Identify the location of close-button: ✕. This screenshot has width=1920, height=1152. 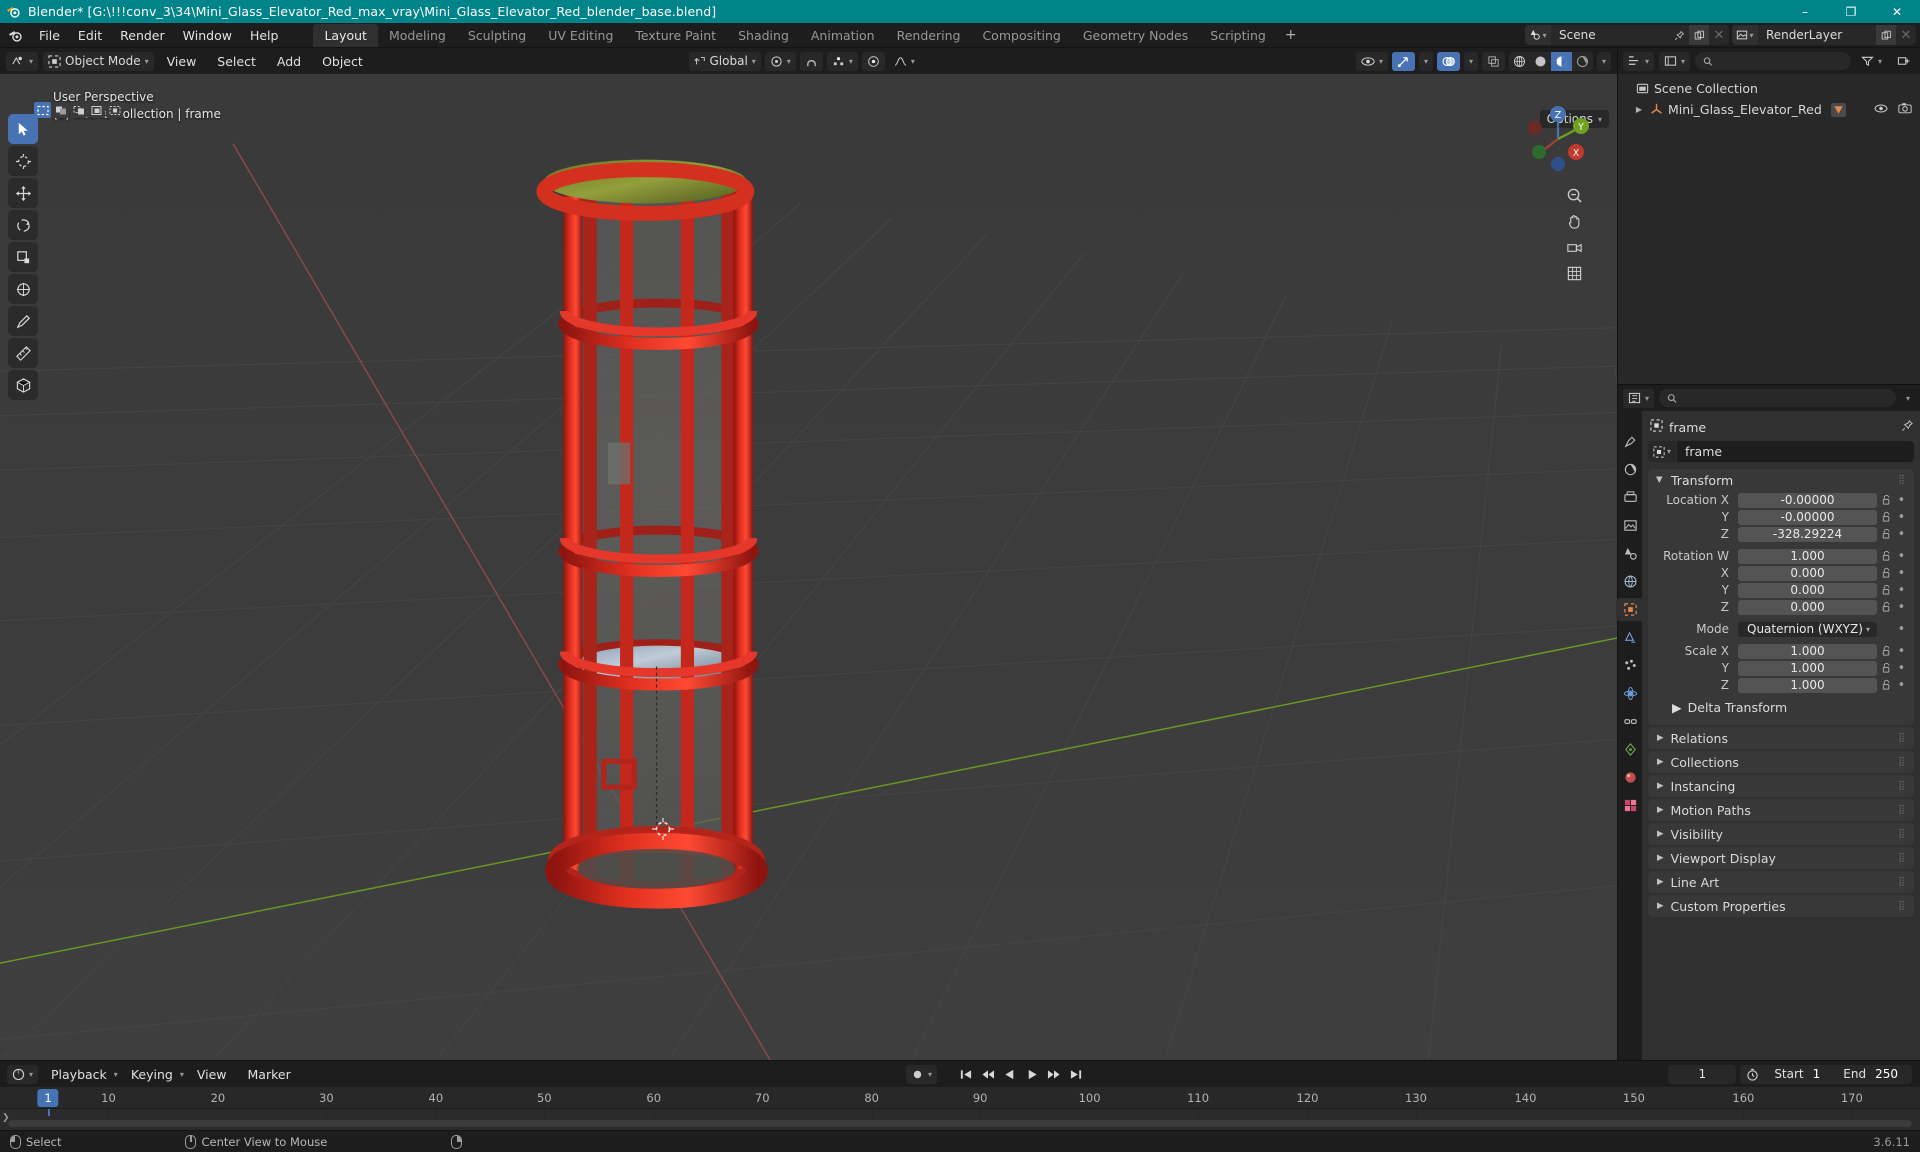
(1897, 11).